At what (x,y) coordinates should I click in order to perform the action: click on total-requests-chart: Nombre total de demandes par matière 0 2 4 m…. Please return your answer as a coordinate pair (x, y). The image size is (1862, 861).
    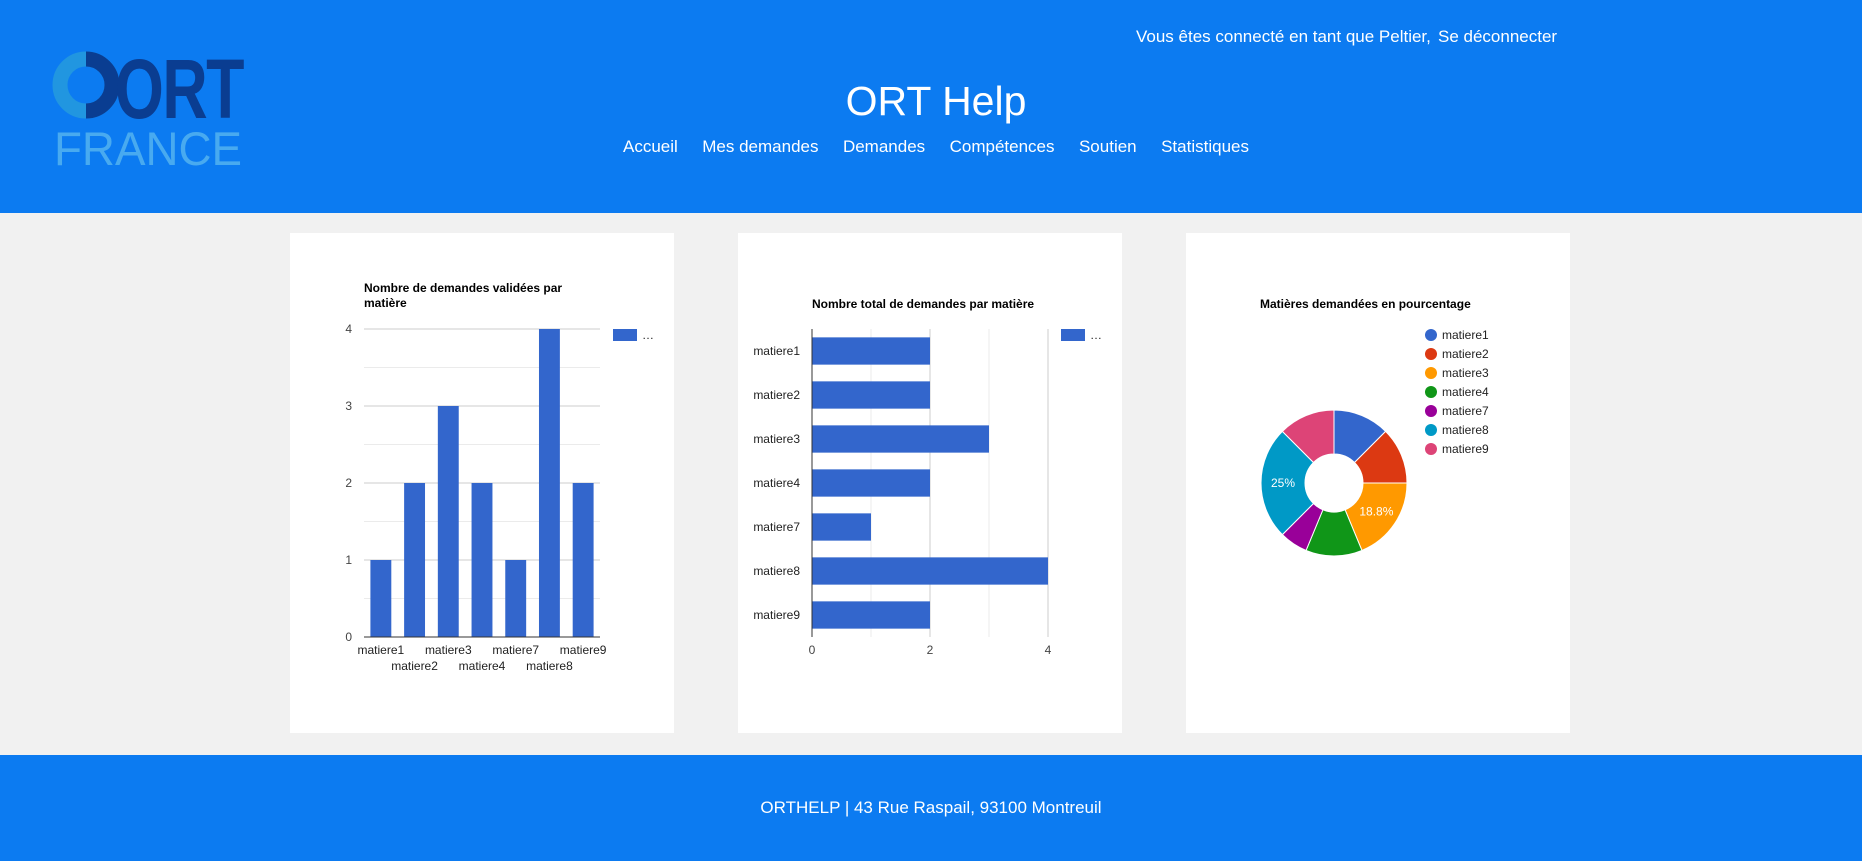
    Looking at the image, I should click on (927, 477).